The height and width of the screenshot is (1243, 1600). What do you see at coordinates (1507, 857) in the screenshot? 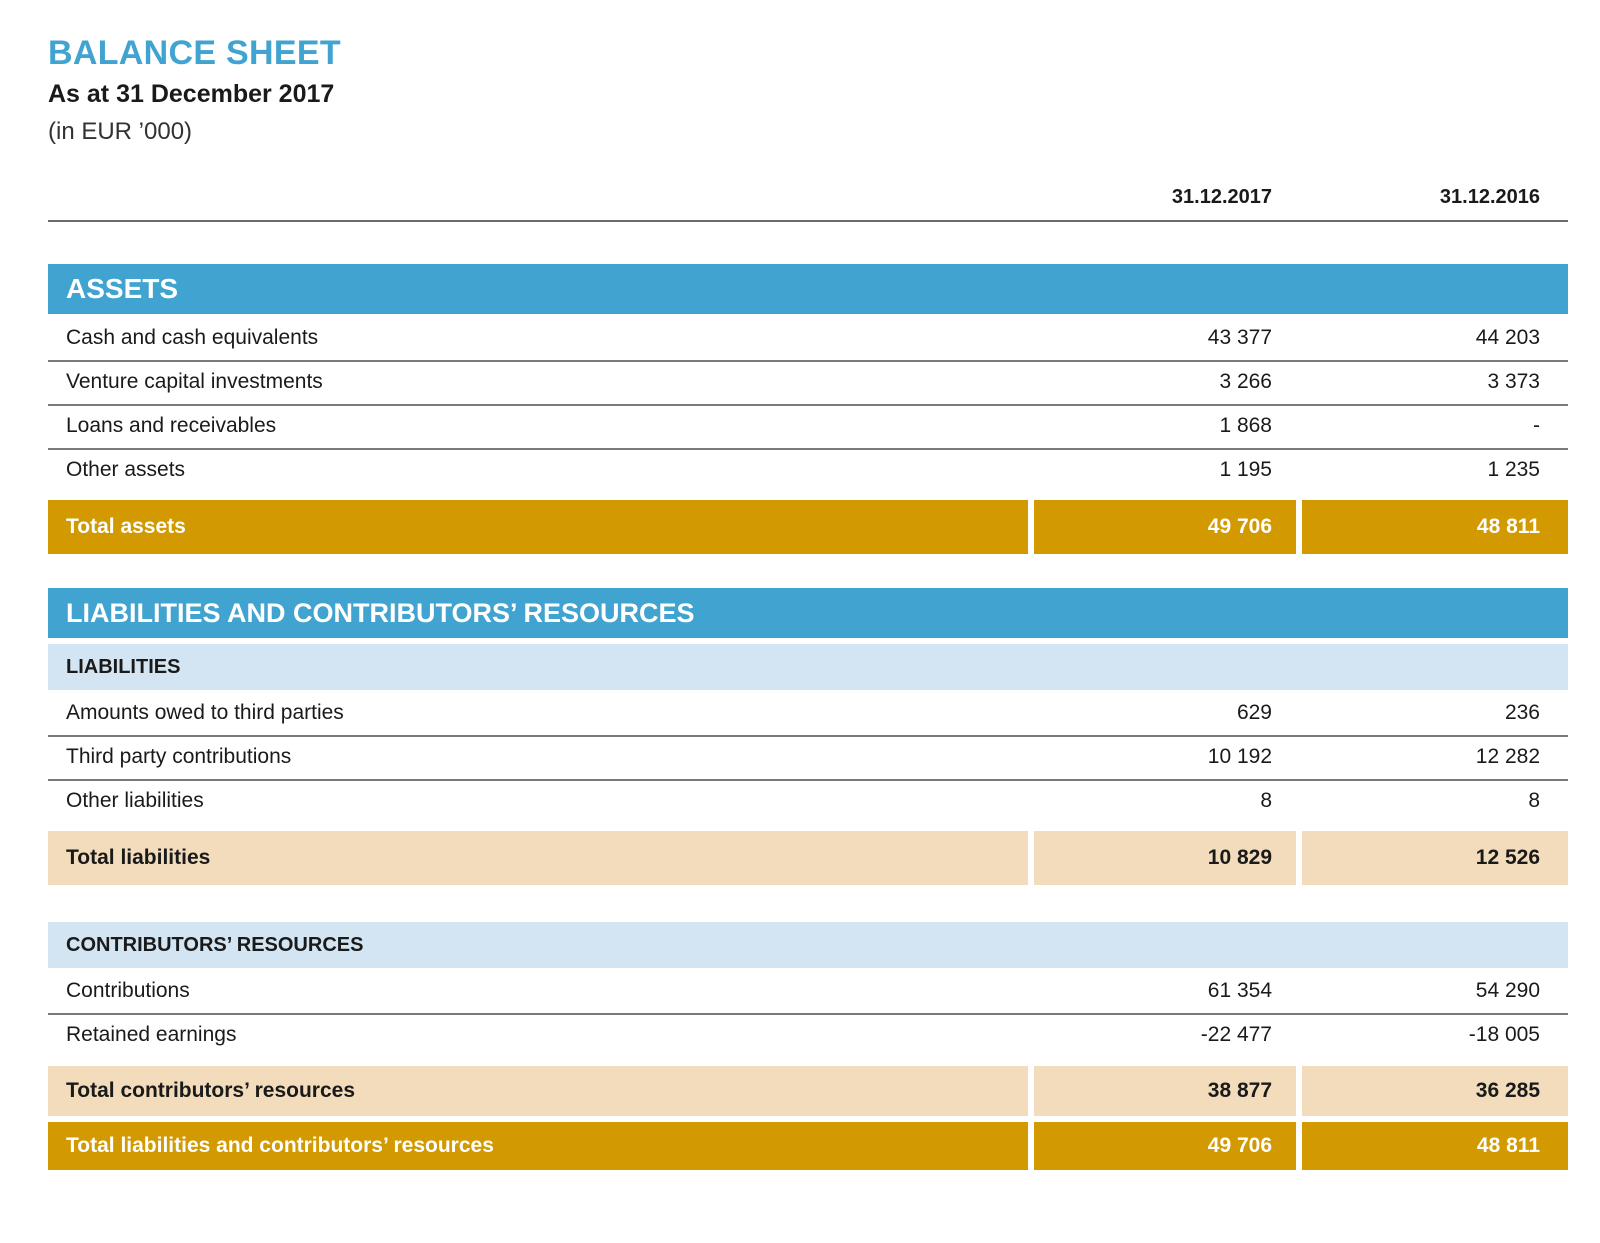
I see `total-value-2016: 12 526` at bounding box center [1507, 857].